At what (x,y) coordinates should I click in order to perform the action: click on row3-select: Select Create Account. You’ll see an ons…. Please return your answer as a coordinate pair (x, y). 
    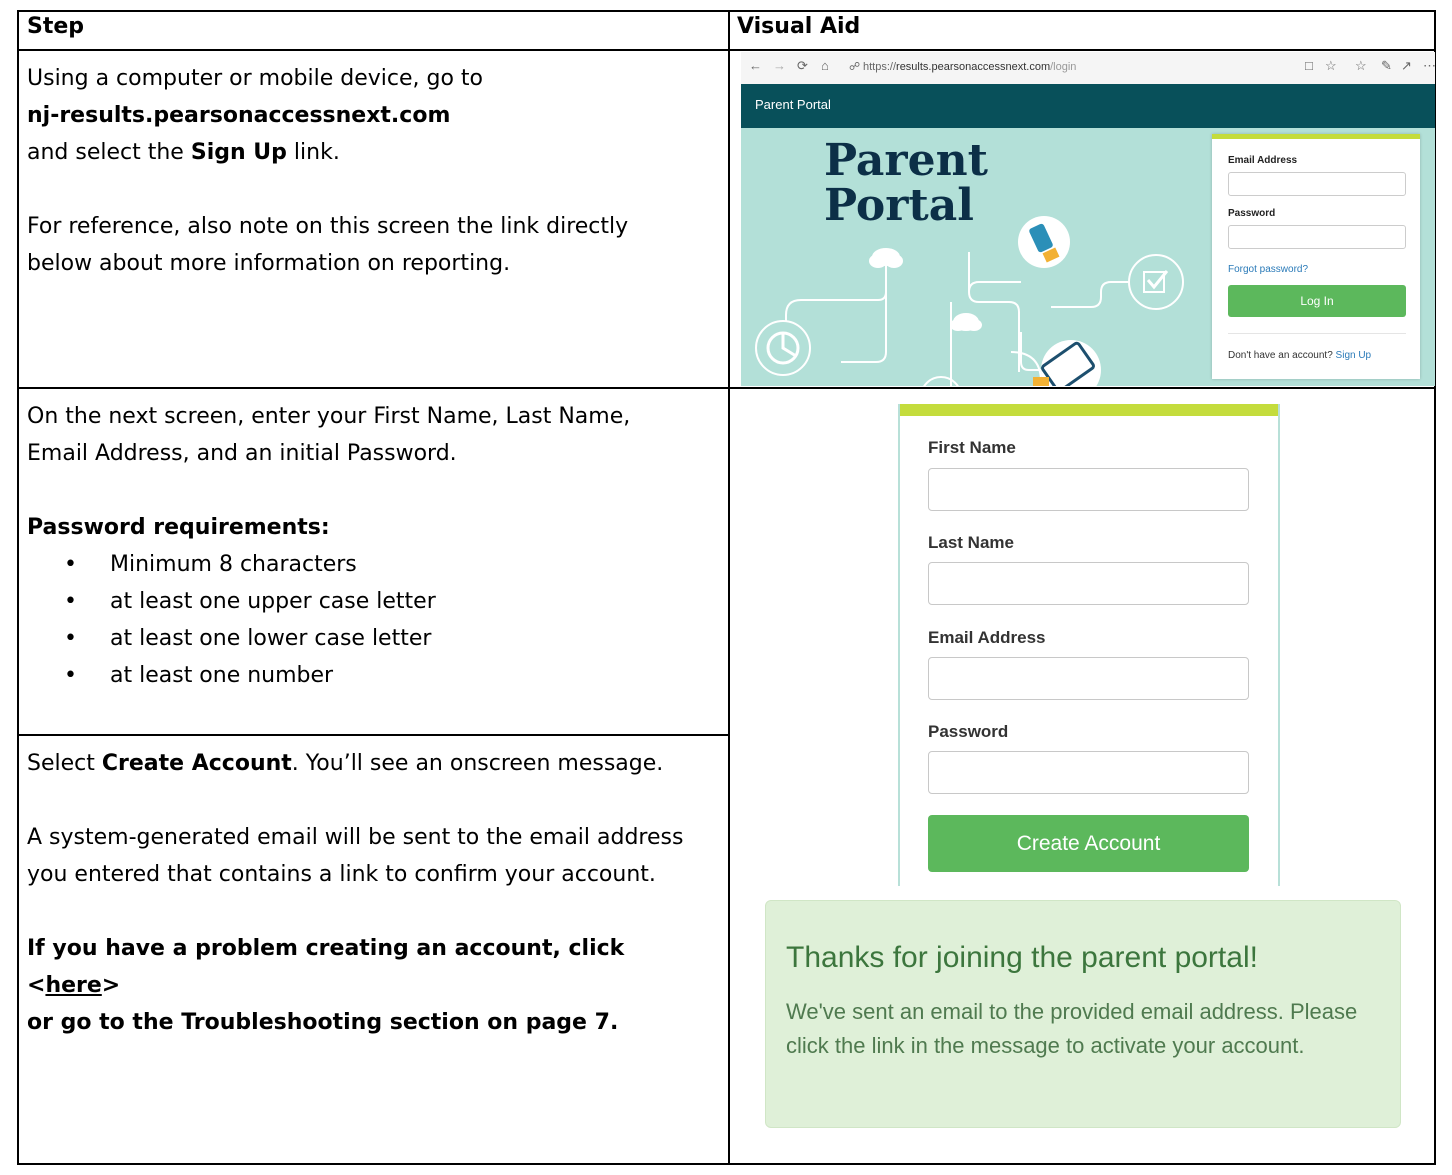
    Looking at the image, I should click on (345, 763).